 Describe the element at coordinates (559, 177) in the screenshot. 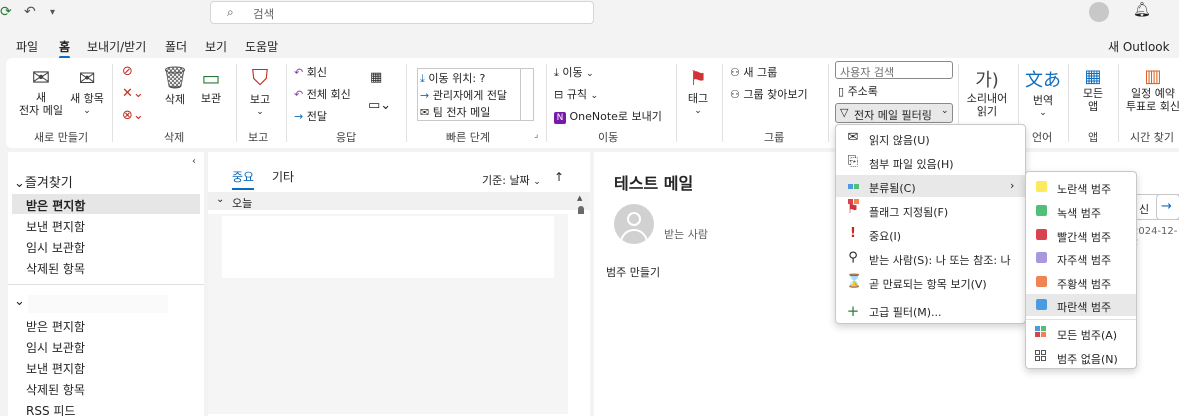

I see `sort-direction-icon: ↑` at that location.